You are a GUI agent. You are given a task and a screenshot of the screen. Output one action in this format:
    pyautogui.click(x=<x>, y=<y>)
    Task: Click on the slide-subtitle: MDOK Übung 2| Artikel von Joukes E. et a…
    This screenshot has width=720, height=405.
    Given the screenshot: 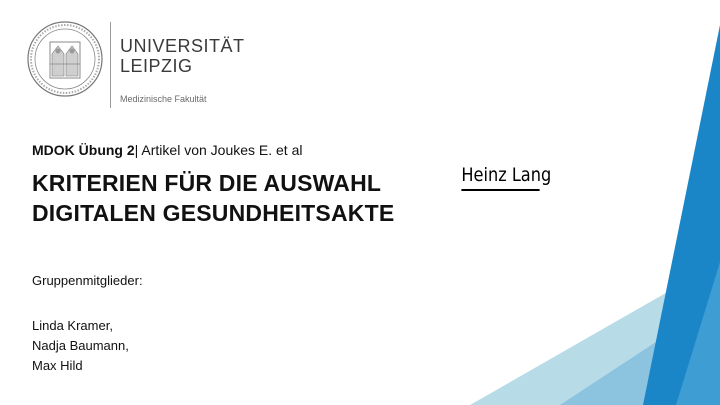 What is the action you would take?
    pyautogui.click(x=167, y=150)
    